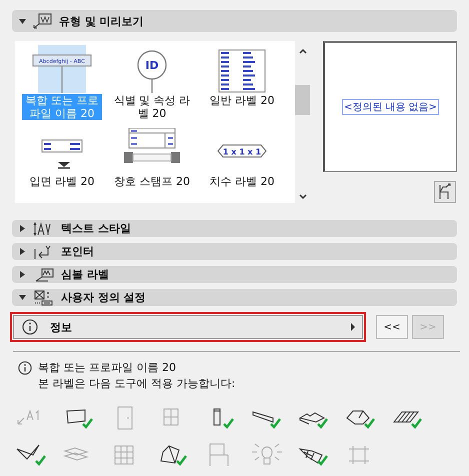 This screenshot has width=469, height=476. What do you see at coordinates (152, 70) in the screenshot?
I see `id-tag-thumbnail: ID` at bounding box center [152, 70].